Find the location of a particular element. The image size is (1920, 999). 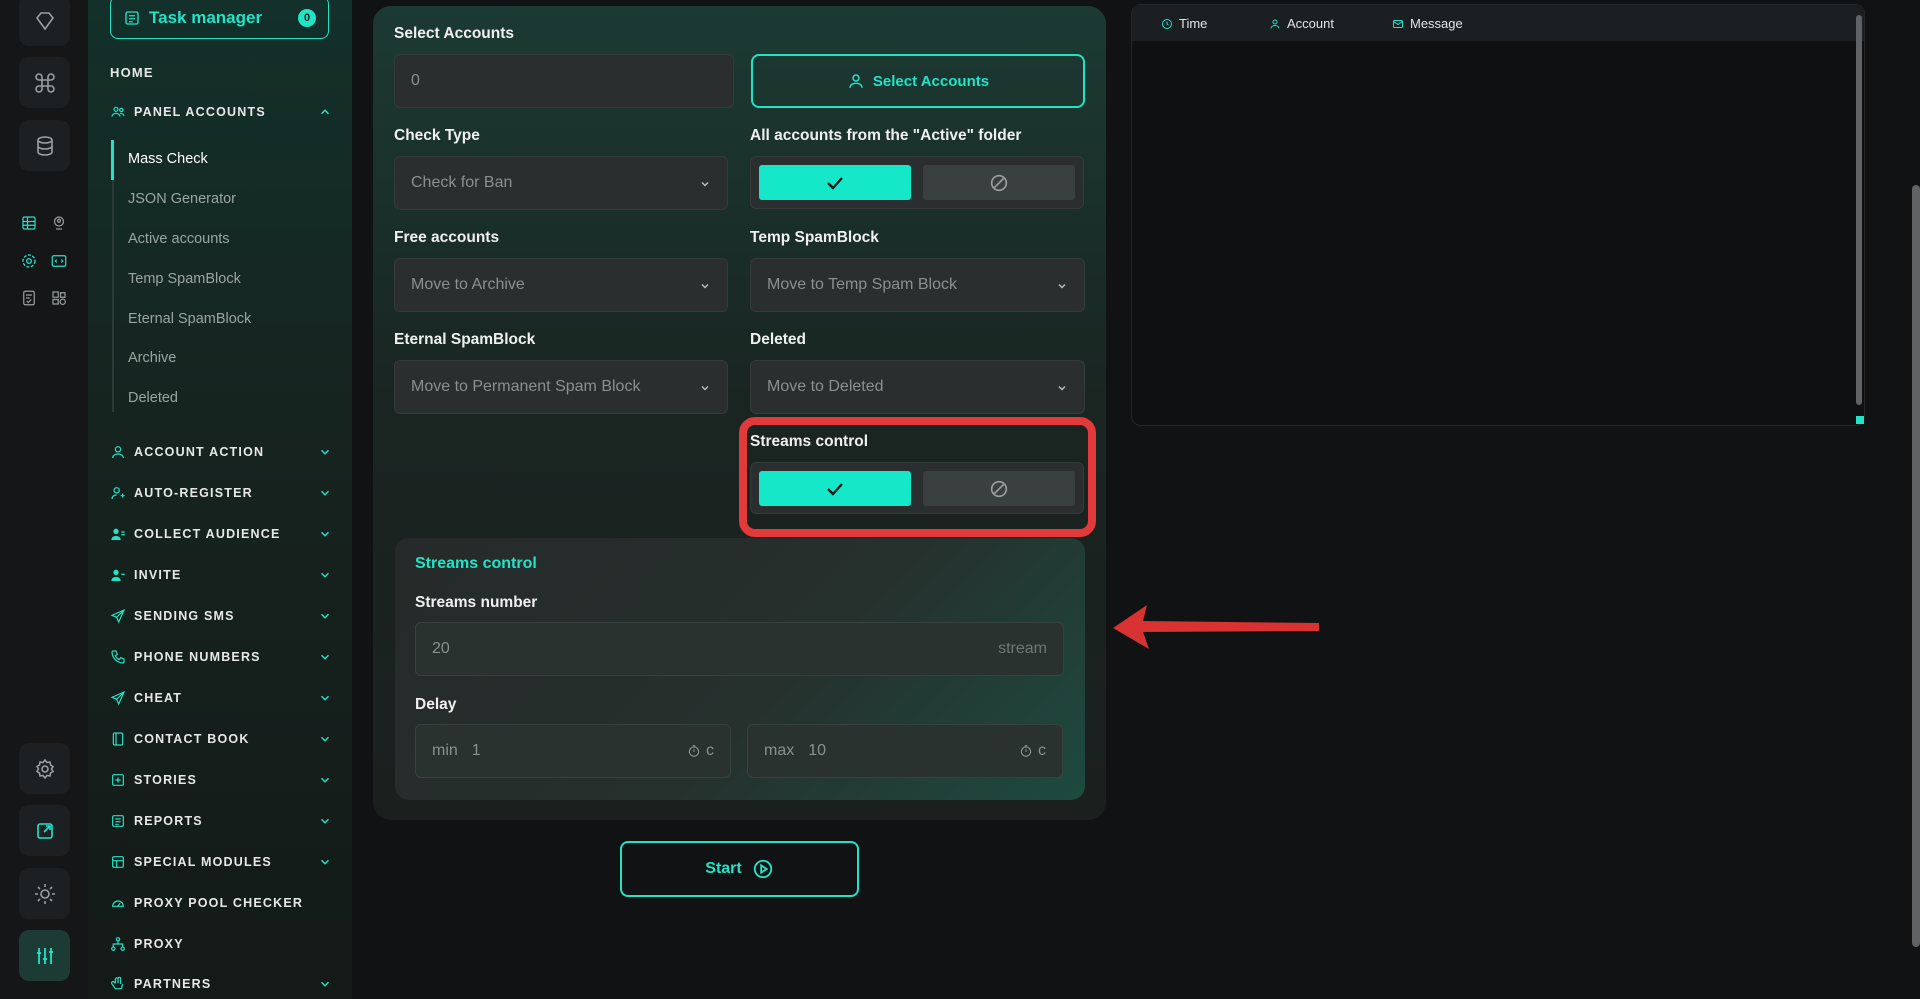

section-panel-accounts: PANEL ACCOUNTS is located at coordinates (221, 112).